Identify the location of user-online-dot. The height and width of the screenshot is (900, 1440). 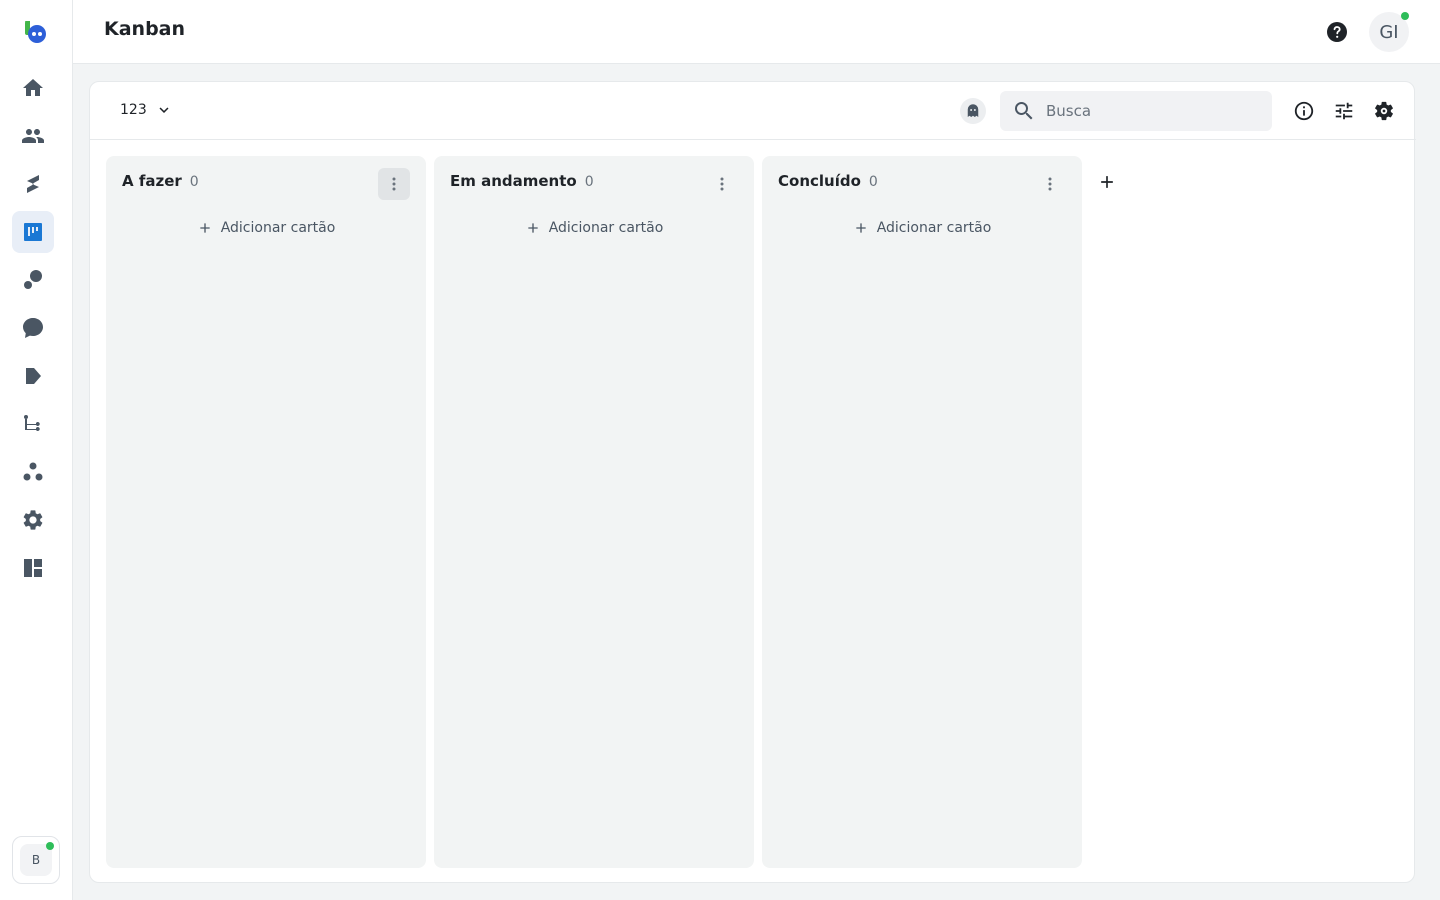
(1405, 16).